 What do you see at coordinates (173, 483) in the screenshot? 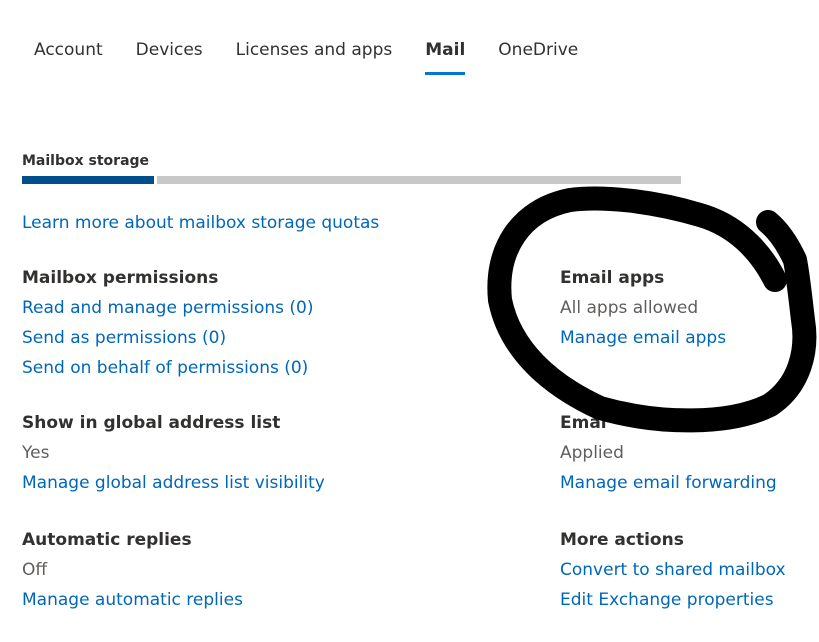
I see `manage-gal-visibility-link: Manage global address list visibility` at bounding box center [173, 483].